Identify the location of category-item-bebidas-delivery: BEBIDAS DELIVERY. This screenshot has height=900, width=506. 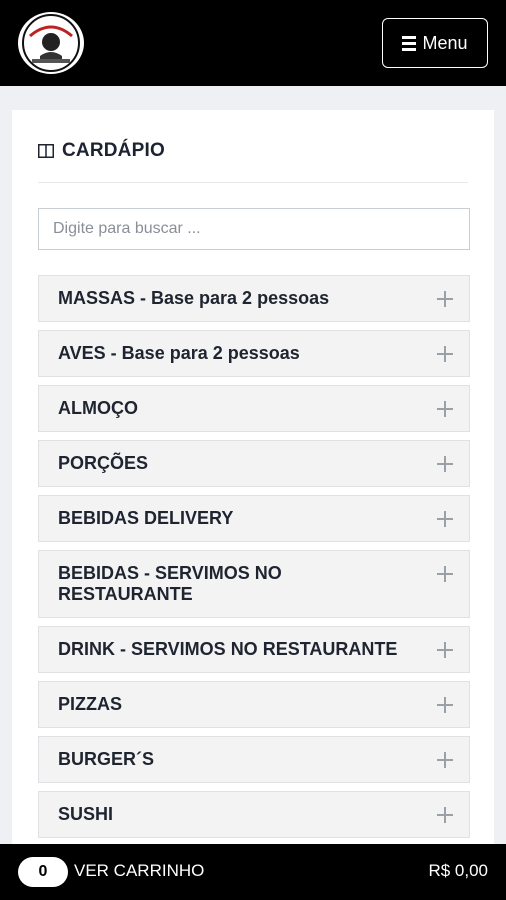
(254, 518).